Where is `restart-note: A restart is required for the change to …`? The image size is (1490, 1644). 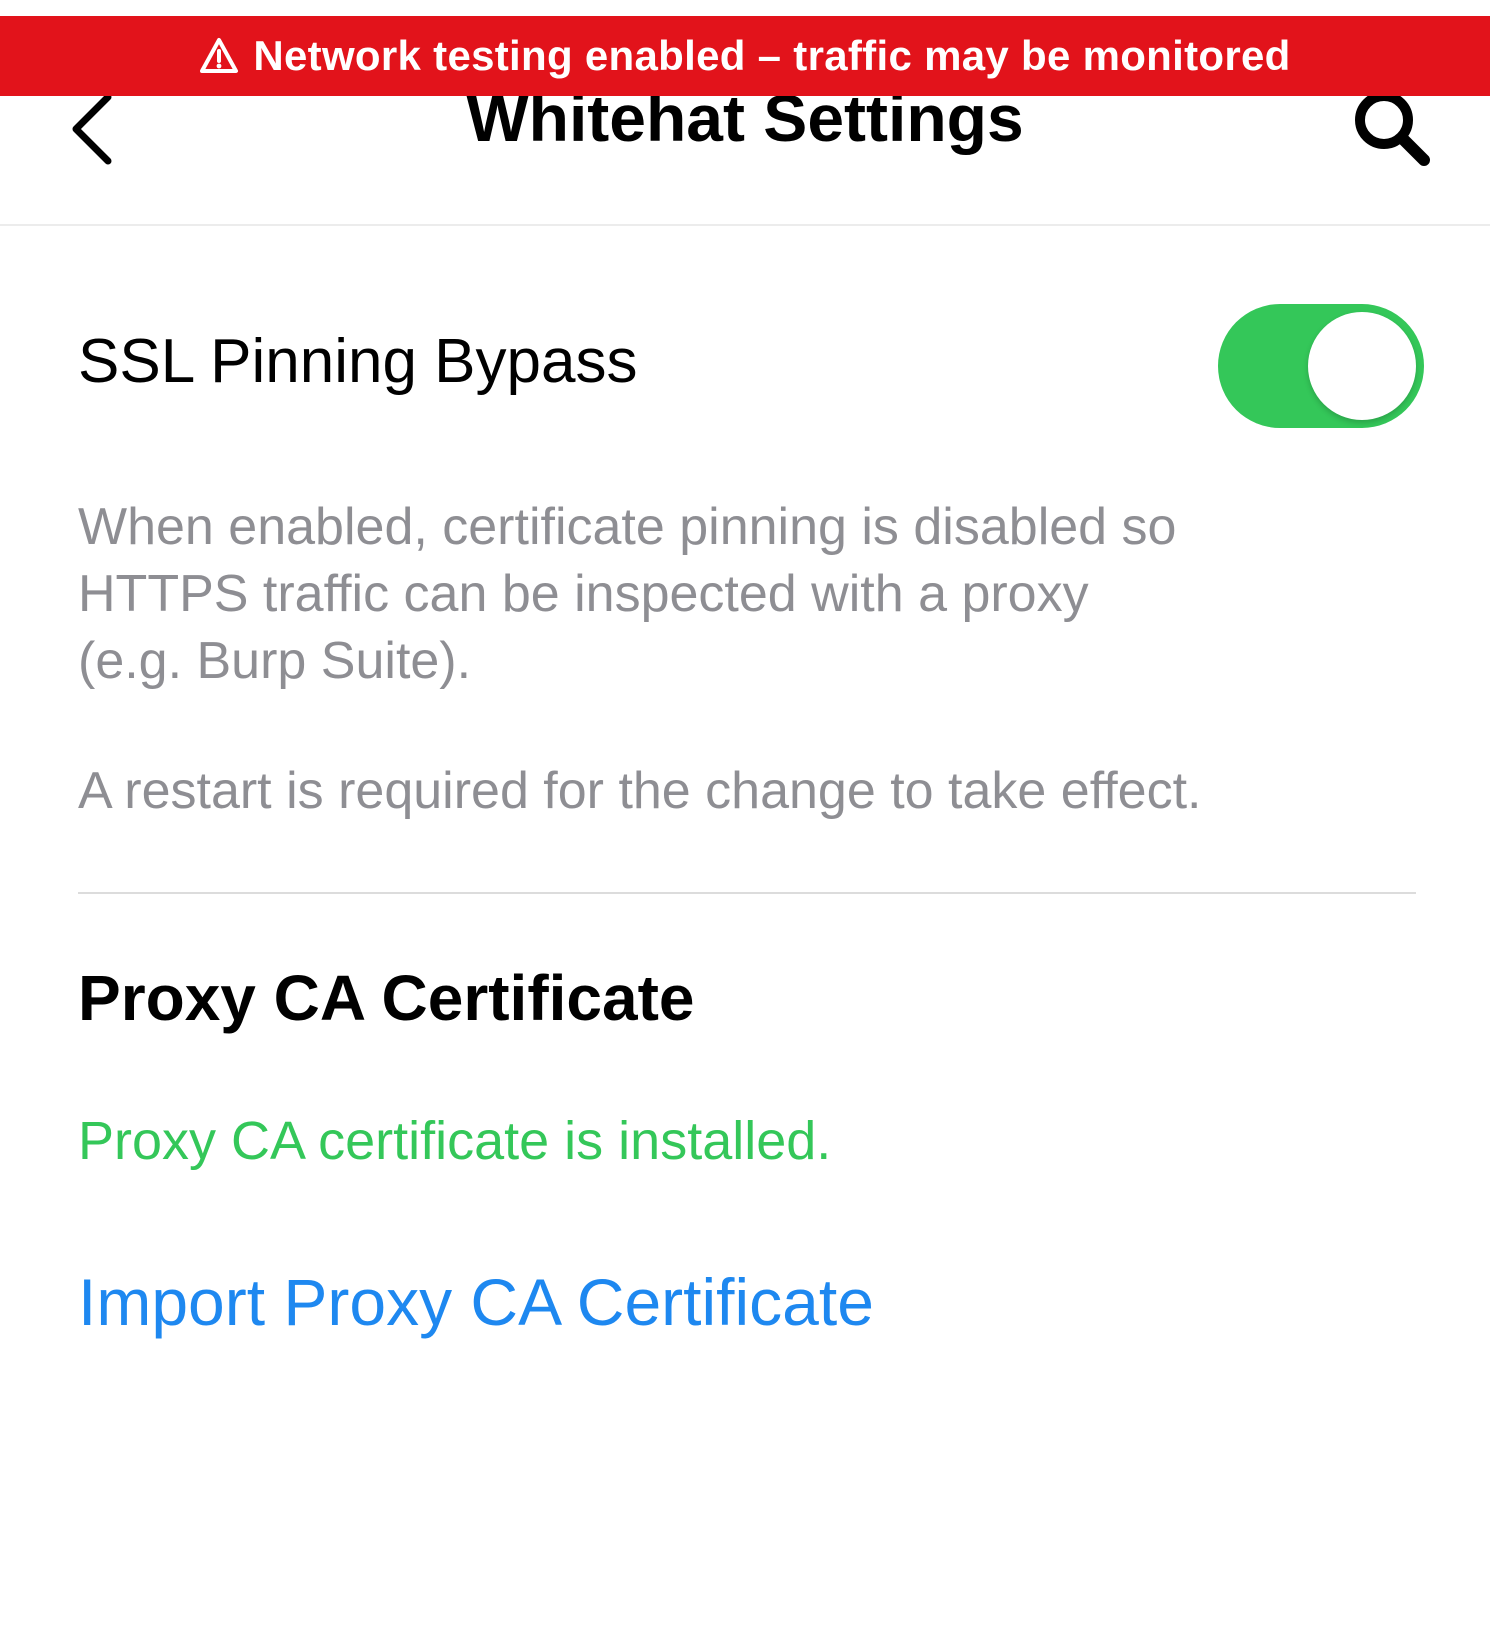
restart-note: A restart is required for the change to … is located at coordinates (640, 791).